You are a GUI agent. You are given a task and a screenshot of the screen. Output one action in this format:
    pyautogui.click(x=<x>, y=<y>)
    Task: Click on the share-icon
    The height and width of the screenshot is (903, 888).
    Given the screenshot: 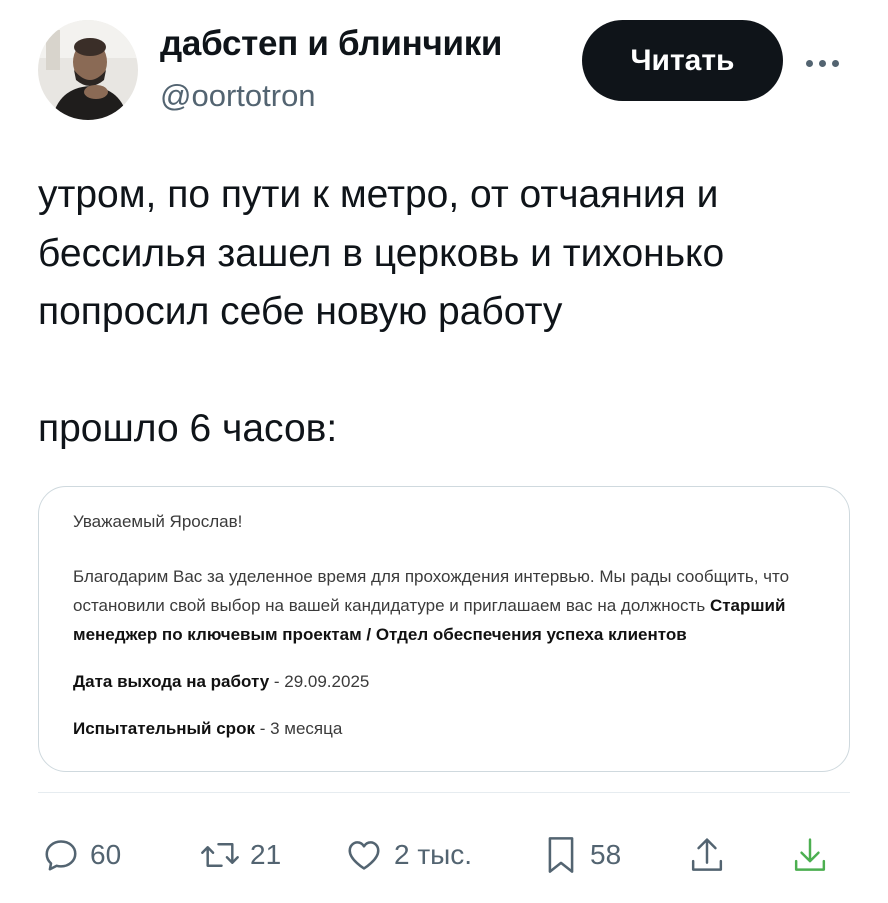 What is the action you would take?
    pyautogui.click(x=707, y=854)
    